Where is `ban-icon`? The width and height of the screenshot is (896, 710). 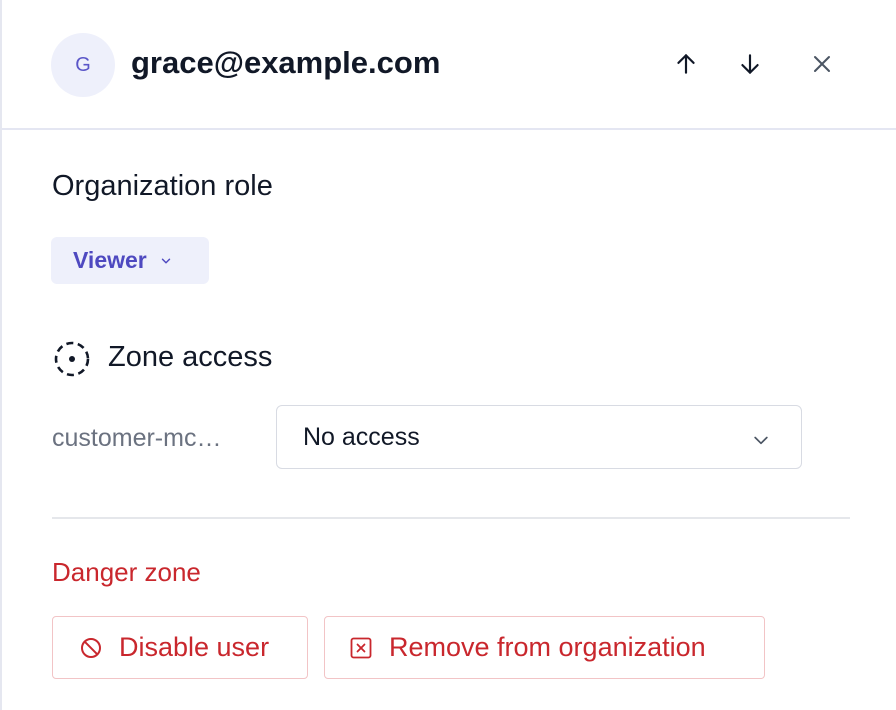 ban-icon is located at coordinates (91, 648).